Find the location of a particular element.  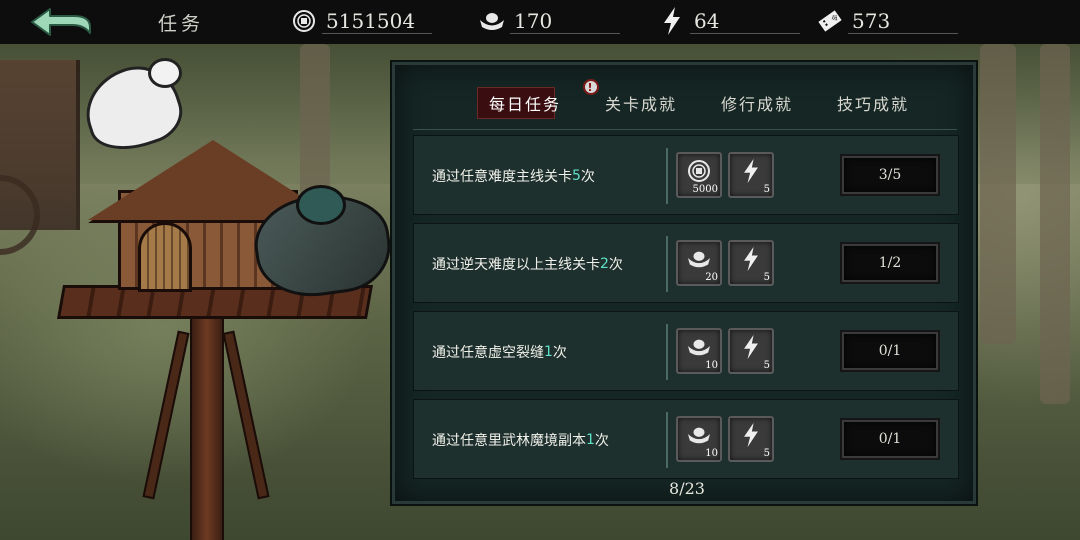

alert-badge-icon: ! is located at coordinates (591, 87).